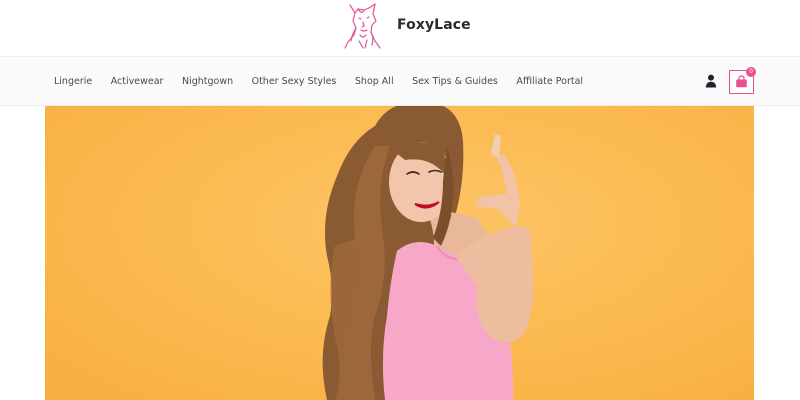 The image size is (800, 400). I want to click on nav-item-sex-tips-guides: Sex Tips & Guides, so click(455, 81).